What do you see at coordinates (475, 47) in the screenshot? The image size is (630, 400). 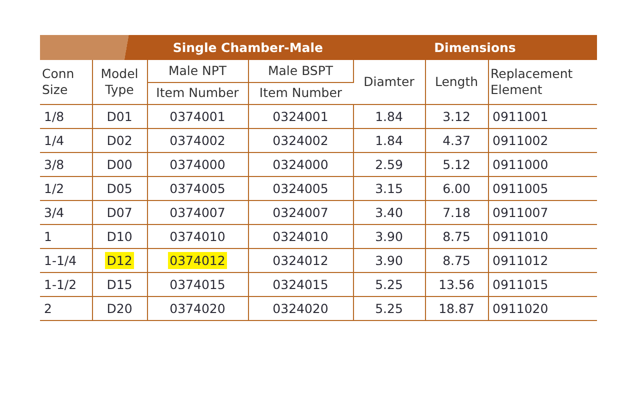 I see `group-header: Dimensions` at bounding box center [475, 47].